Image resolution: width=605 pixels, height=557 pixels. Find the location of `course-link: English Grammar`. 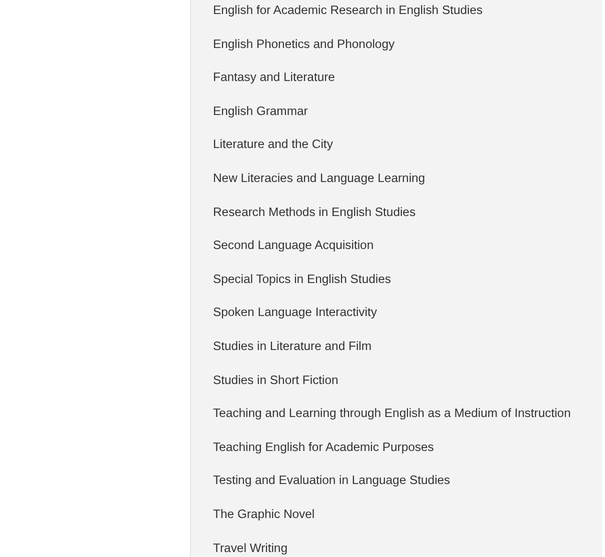

course-link: English Grammar is located at coordinates (260, 111).